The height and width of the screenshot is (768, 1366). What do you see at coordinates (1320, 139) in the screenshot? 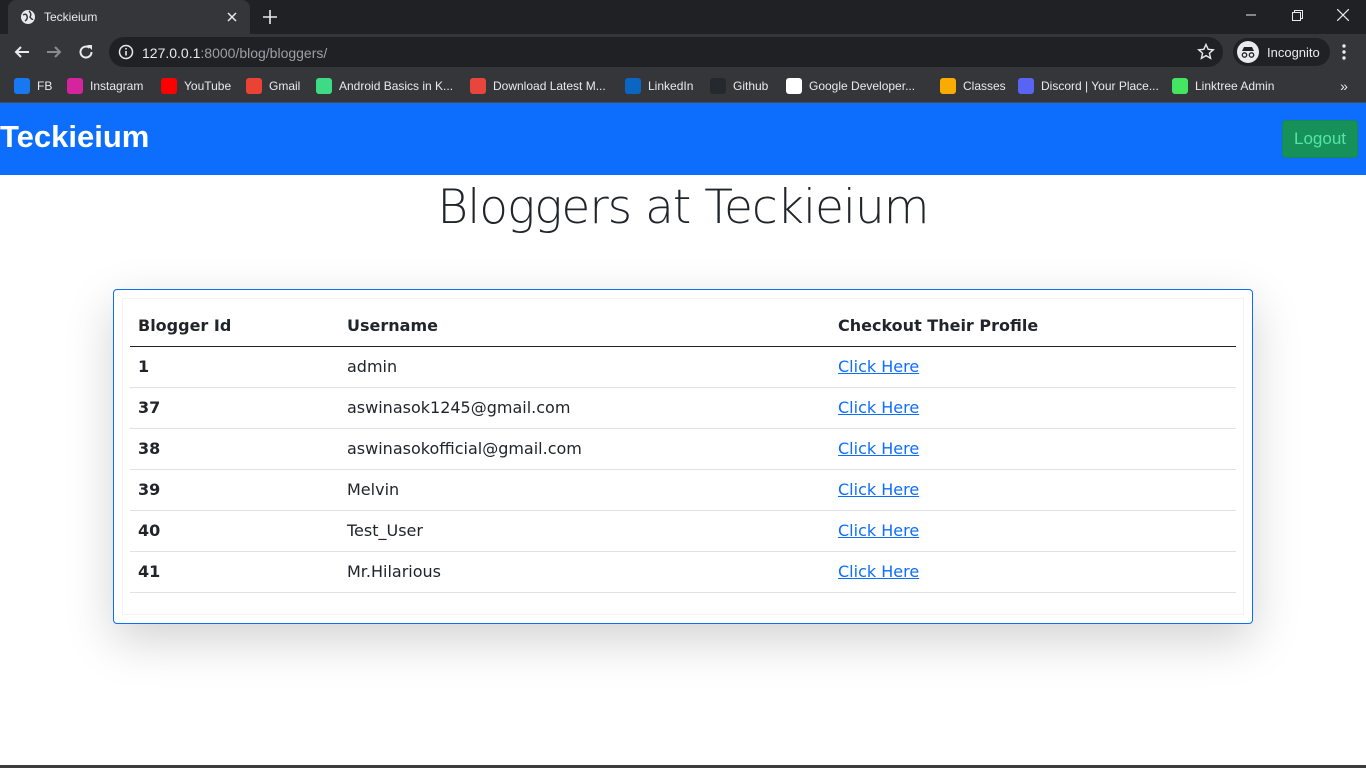
I see `logout-button: Logout` at bounding box center [1320, 139].